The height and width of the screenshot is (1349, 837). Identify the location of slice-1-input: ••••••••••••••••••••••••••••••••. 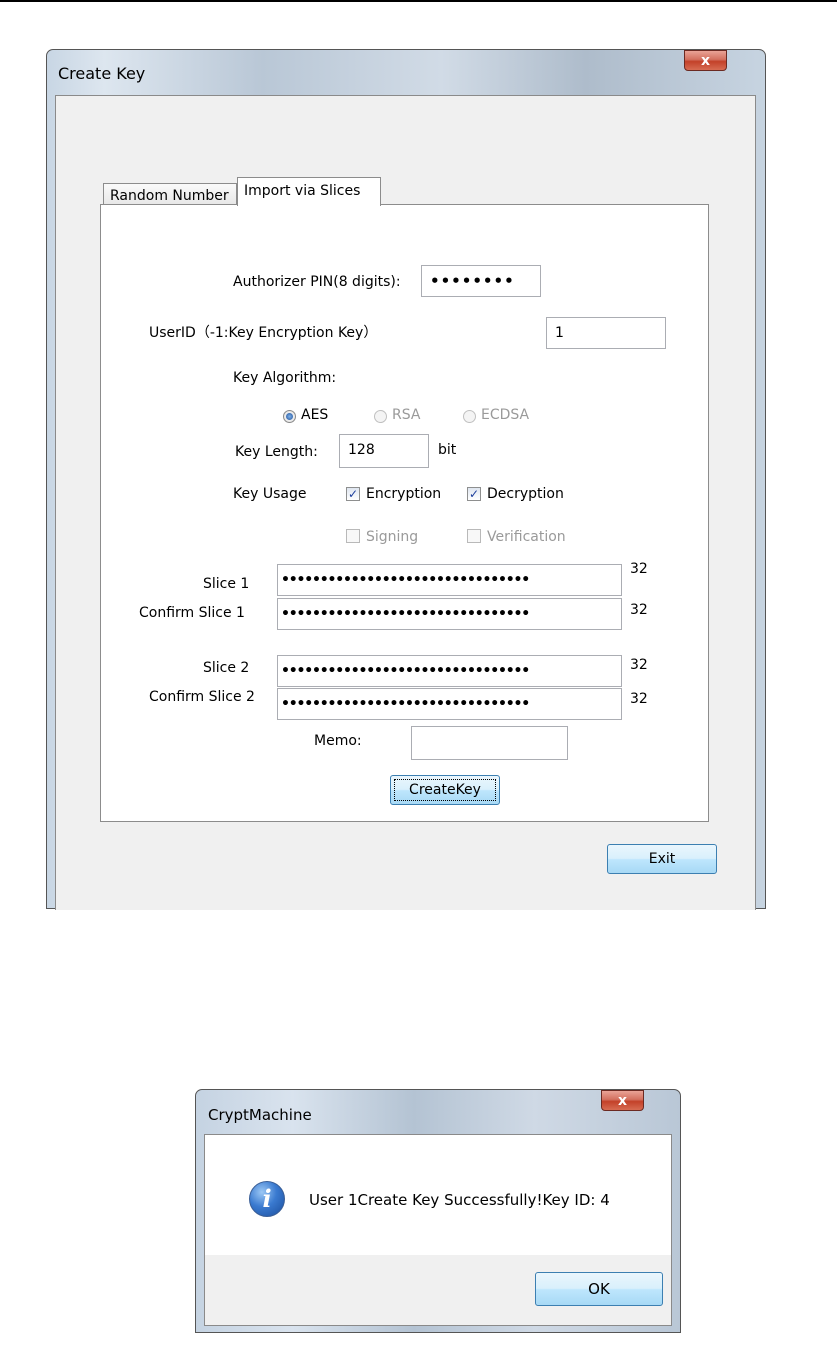
(449, 580).